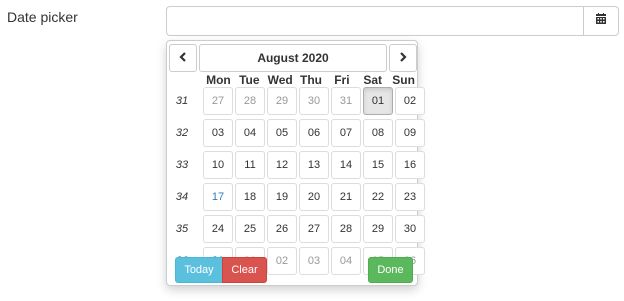  Describe the element at coordinates (218, 197) in the screenshot. I see `day-cell: 17` at that location.